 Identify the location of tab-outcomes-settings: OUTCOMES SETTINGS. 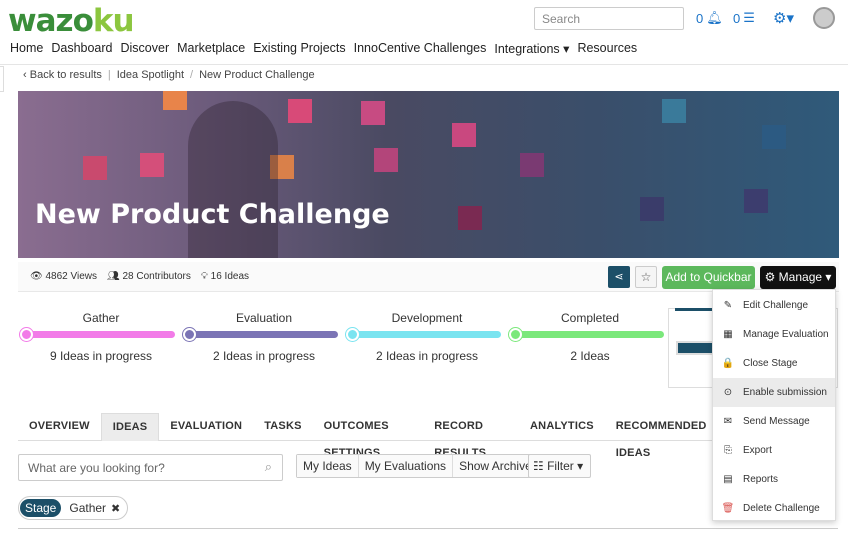
(368, 436).